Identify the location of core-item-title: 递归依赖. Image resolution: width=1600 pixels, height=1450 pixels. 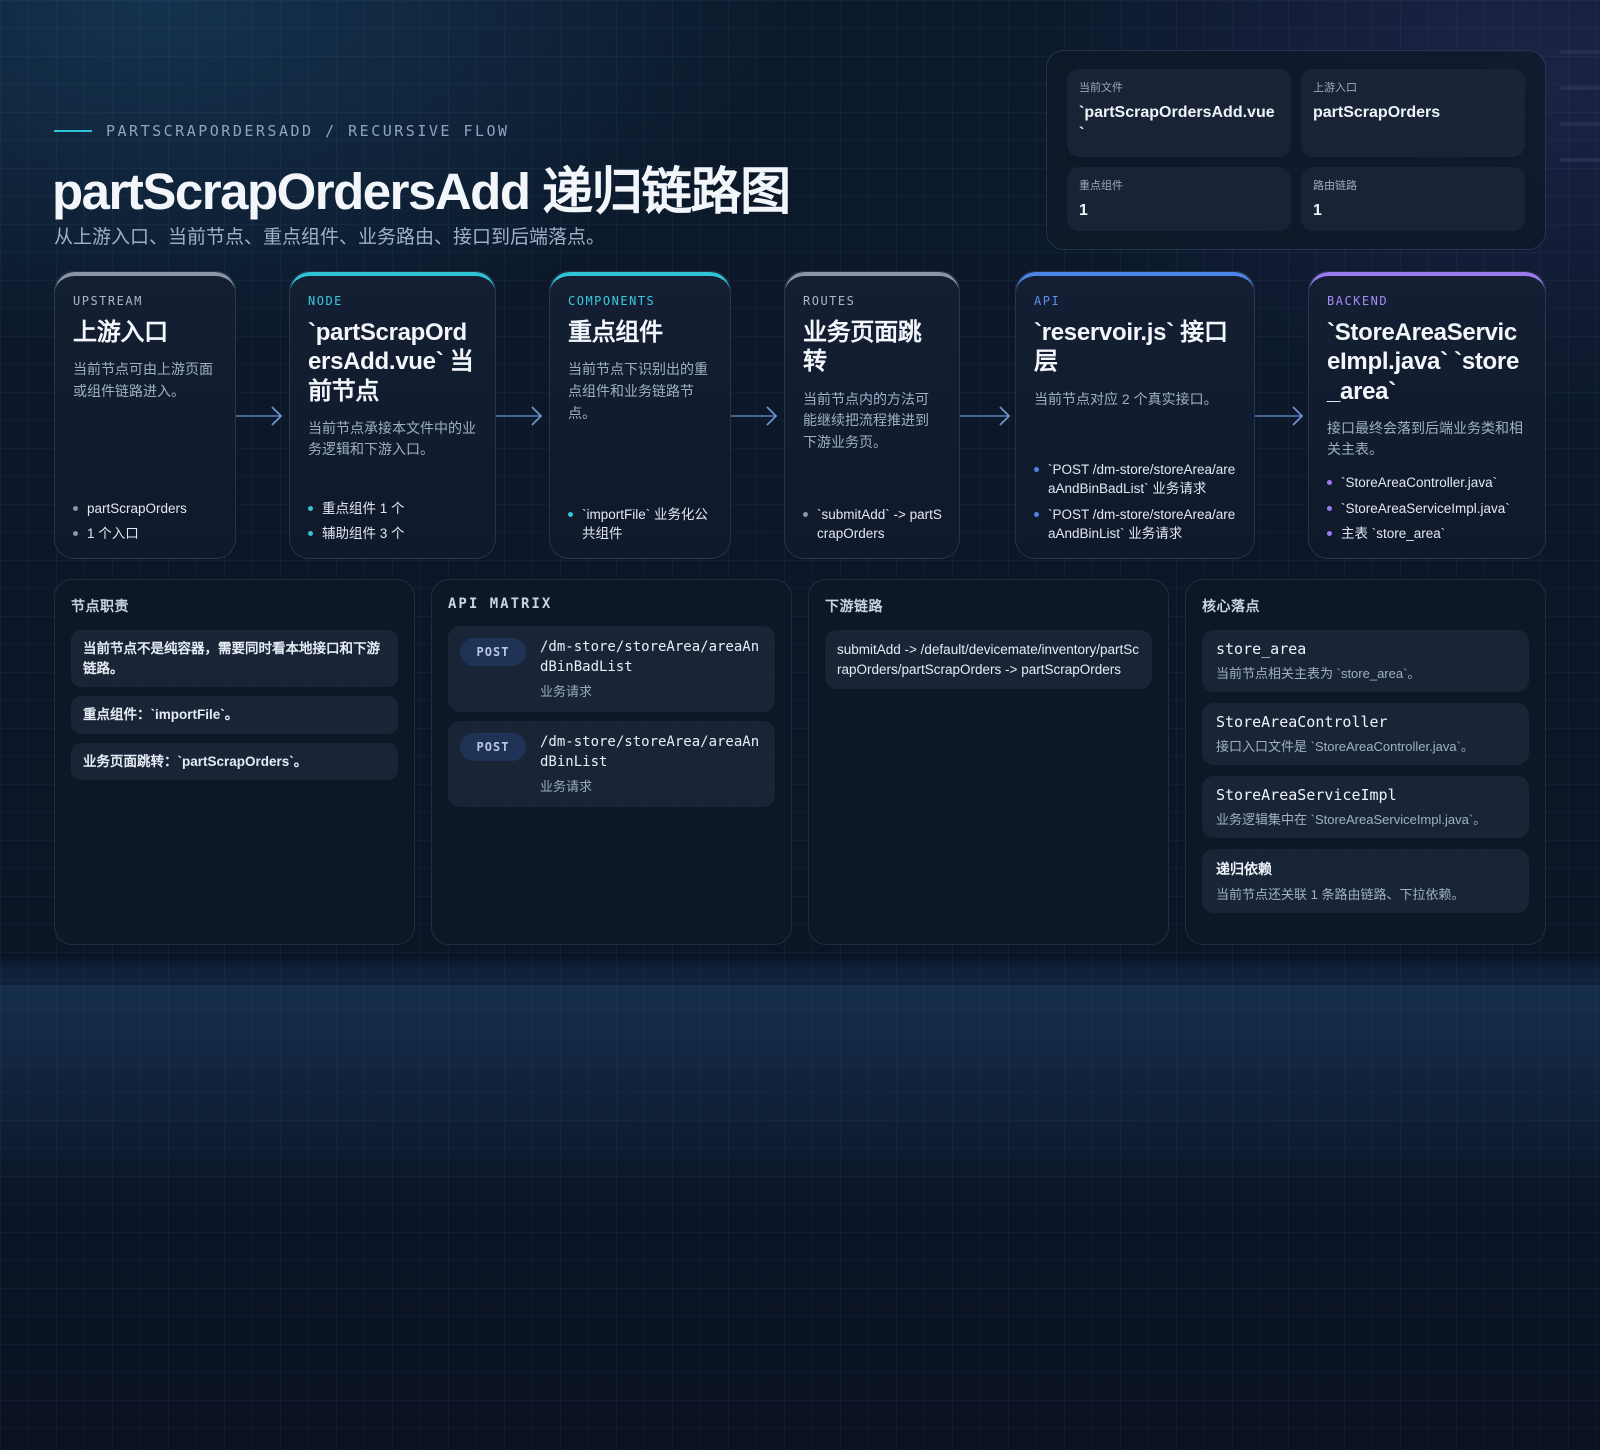
(1244, 869).